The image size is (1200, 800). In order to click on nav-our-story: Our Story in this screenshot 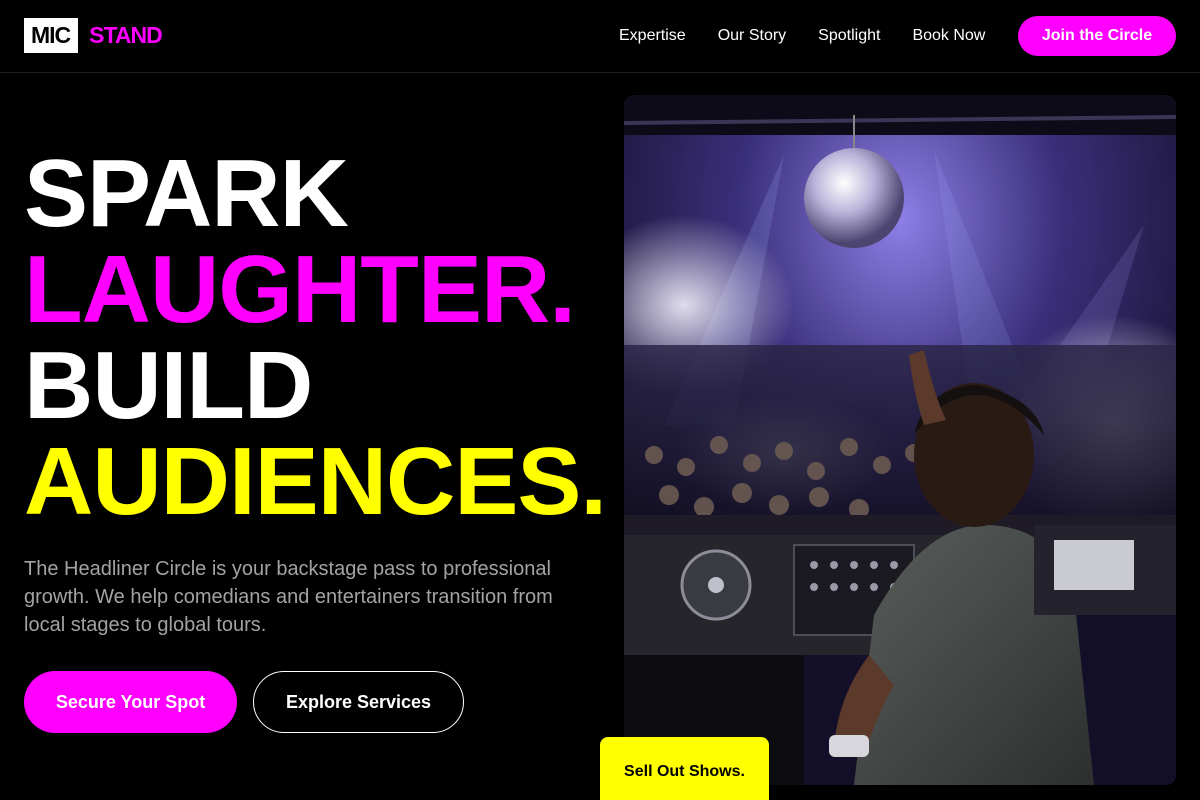, I will do `click(752, 36)`.